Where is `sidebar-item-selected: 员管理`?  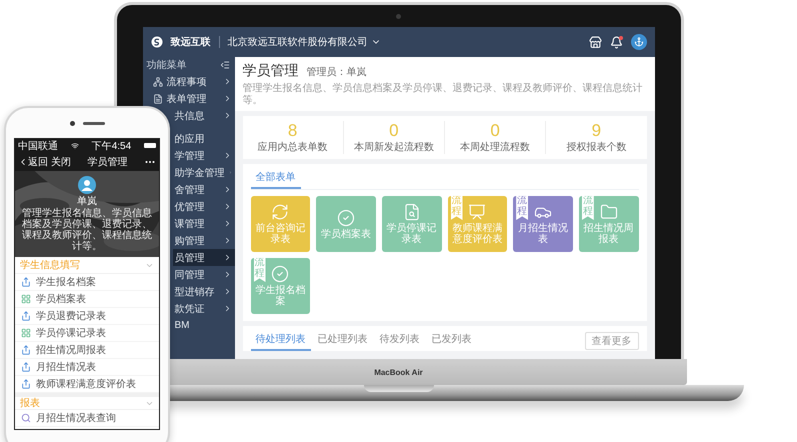 sidebar-item-selected: 员管理 is located at coordinates (203, 257).